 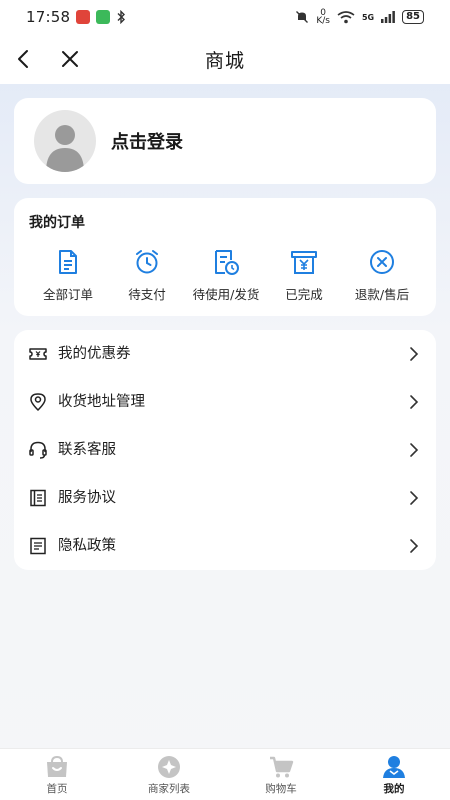 What do you see at coordinates (169, 767) in the screenshot?
I see `store-list-icon` at bounding box center [169, 767].